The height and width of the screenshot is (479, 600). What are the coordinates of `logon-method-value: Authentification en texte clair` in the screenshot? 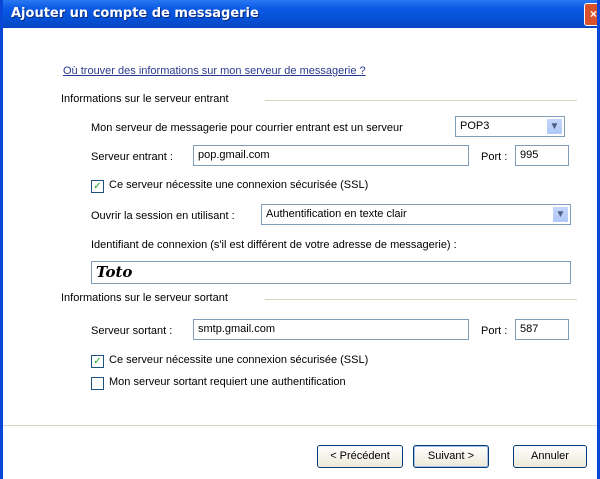 It's located at (336, 214).